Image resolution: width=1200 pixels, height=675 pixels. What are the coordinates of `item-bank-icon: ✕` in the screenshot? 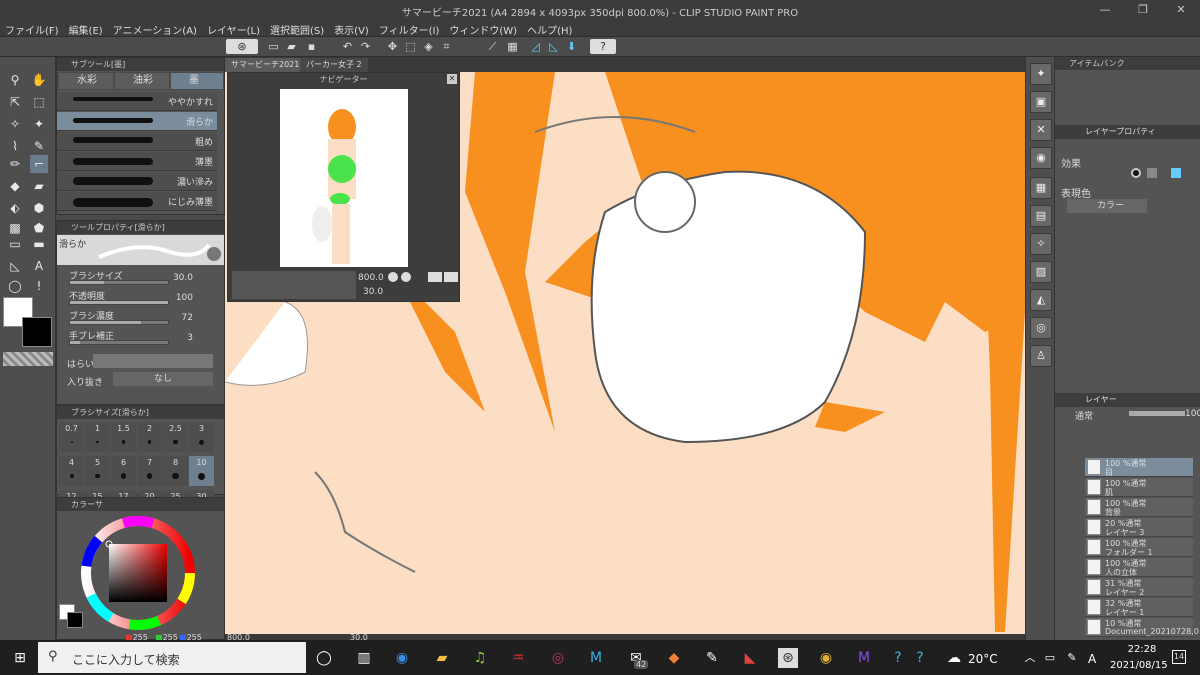 It's located at (1041, 130).